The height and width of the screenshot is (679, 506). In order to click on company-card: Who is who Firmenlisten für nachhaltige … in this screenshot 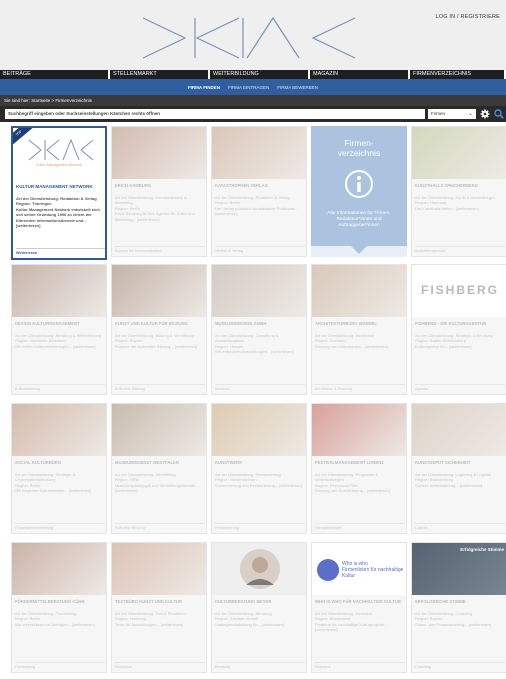, I will do `click(359, 607)`.